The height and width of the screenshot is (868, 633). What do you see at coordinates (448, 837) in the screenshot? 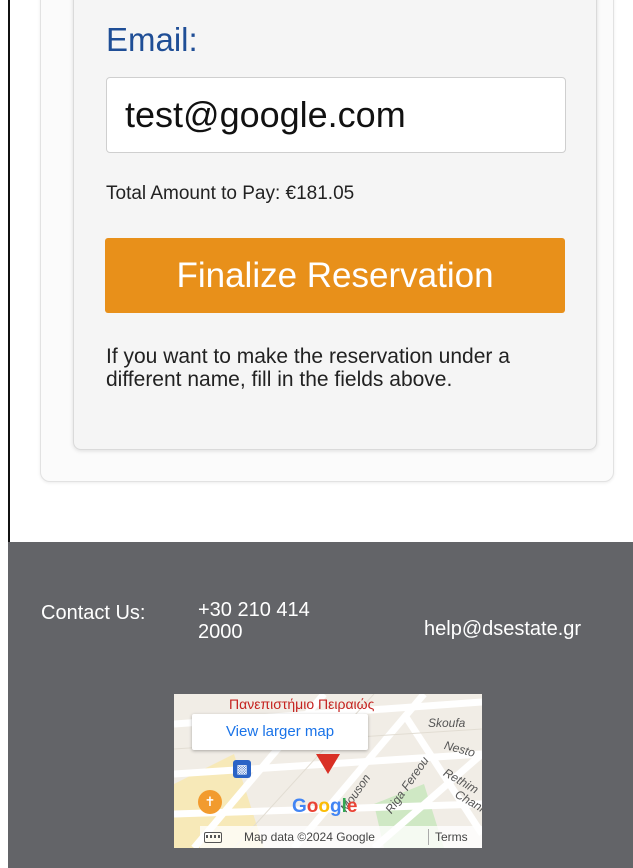
I see `map-terms-link: Terms` at bounding box center [448, 837].